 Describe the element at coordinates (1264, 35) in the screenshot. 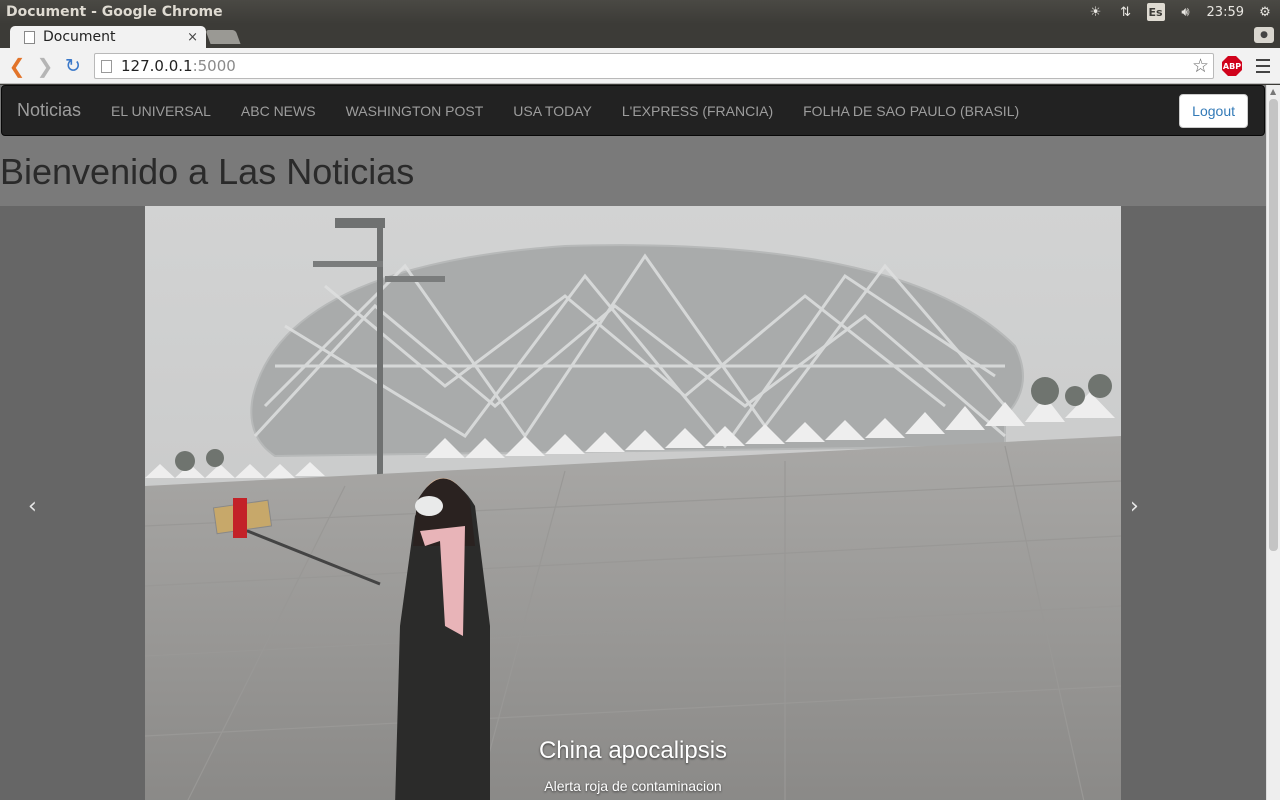

I see `profile-icon: ●` at that location.